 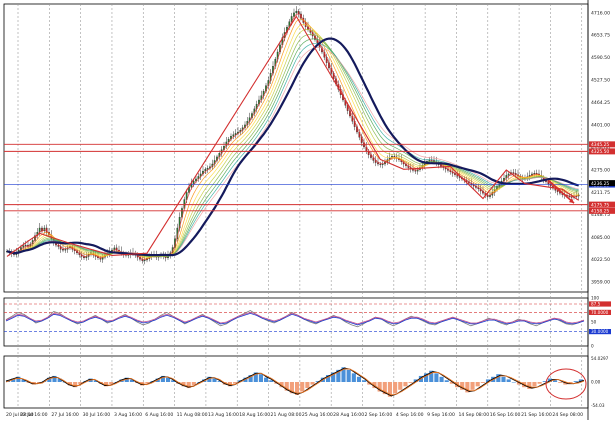 I want to click on x-tick-label: 25 Aug 16:00, so click(x=317, y=415).